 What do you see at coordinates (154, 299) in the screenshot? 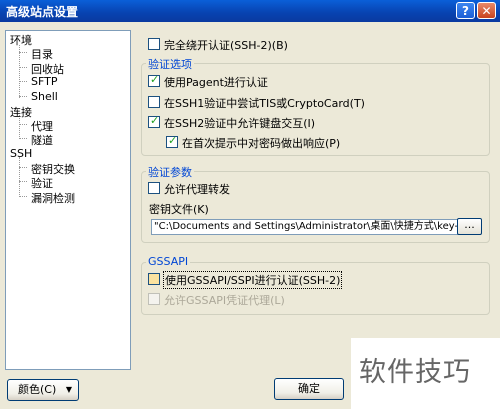
I see `gssapi-delegation-checkbox` at bounding box center [154, 299].